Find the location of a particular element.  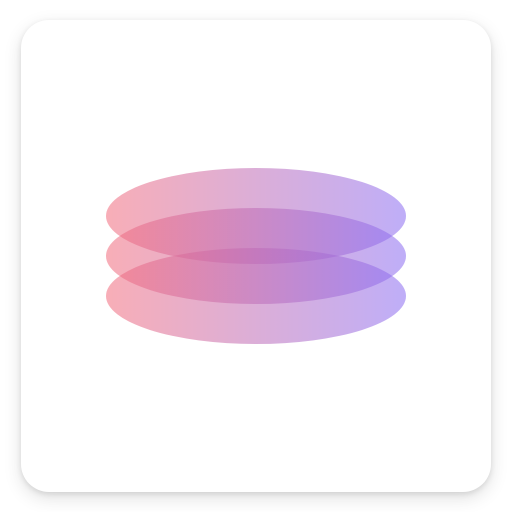

layer-bottom-ellipse is located at coordinates (256, 296).